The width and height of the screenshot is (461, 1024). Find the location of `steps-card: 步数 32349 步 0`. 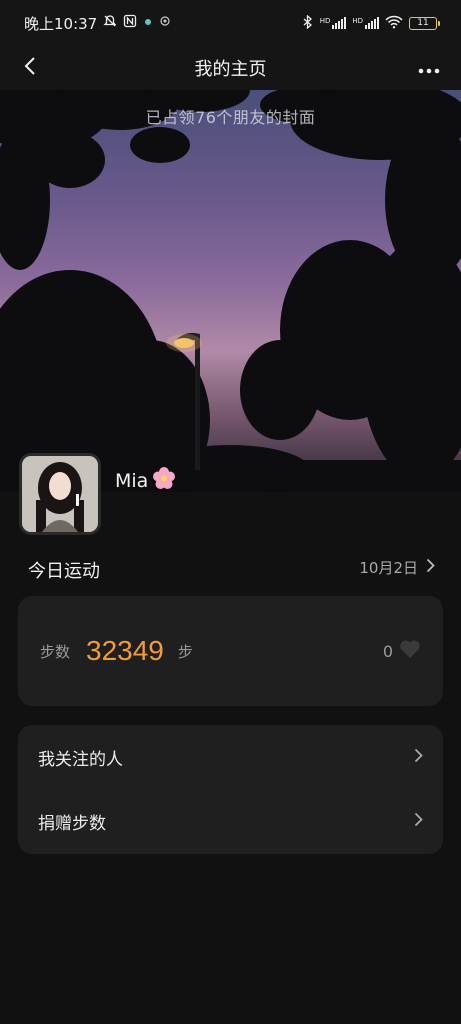

steps-card: 步数 32349 步 0 is located at coordinates (230, 651).